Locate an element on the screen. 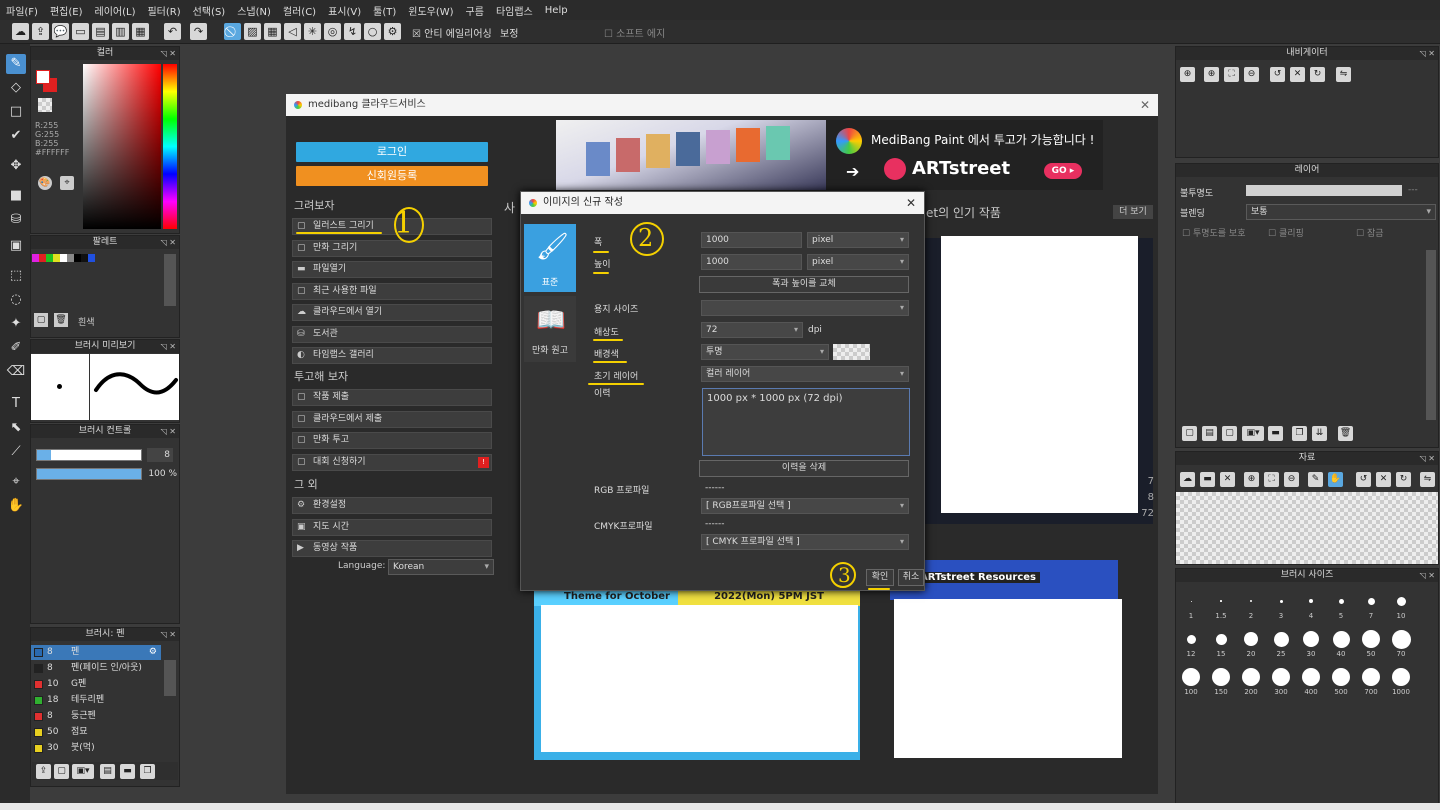 The image size is (1440, 810). menu-item: 편집(E) is located at coordinates (66, 10).